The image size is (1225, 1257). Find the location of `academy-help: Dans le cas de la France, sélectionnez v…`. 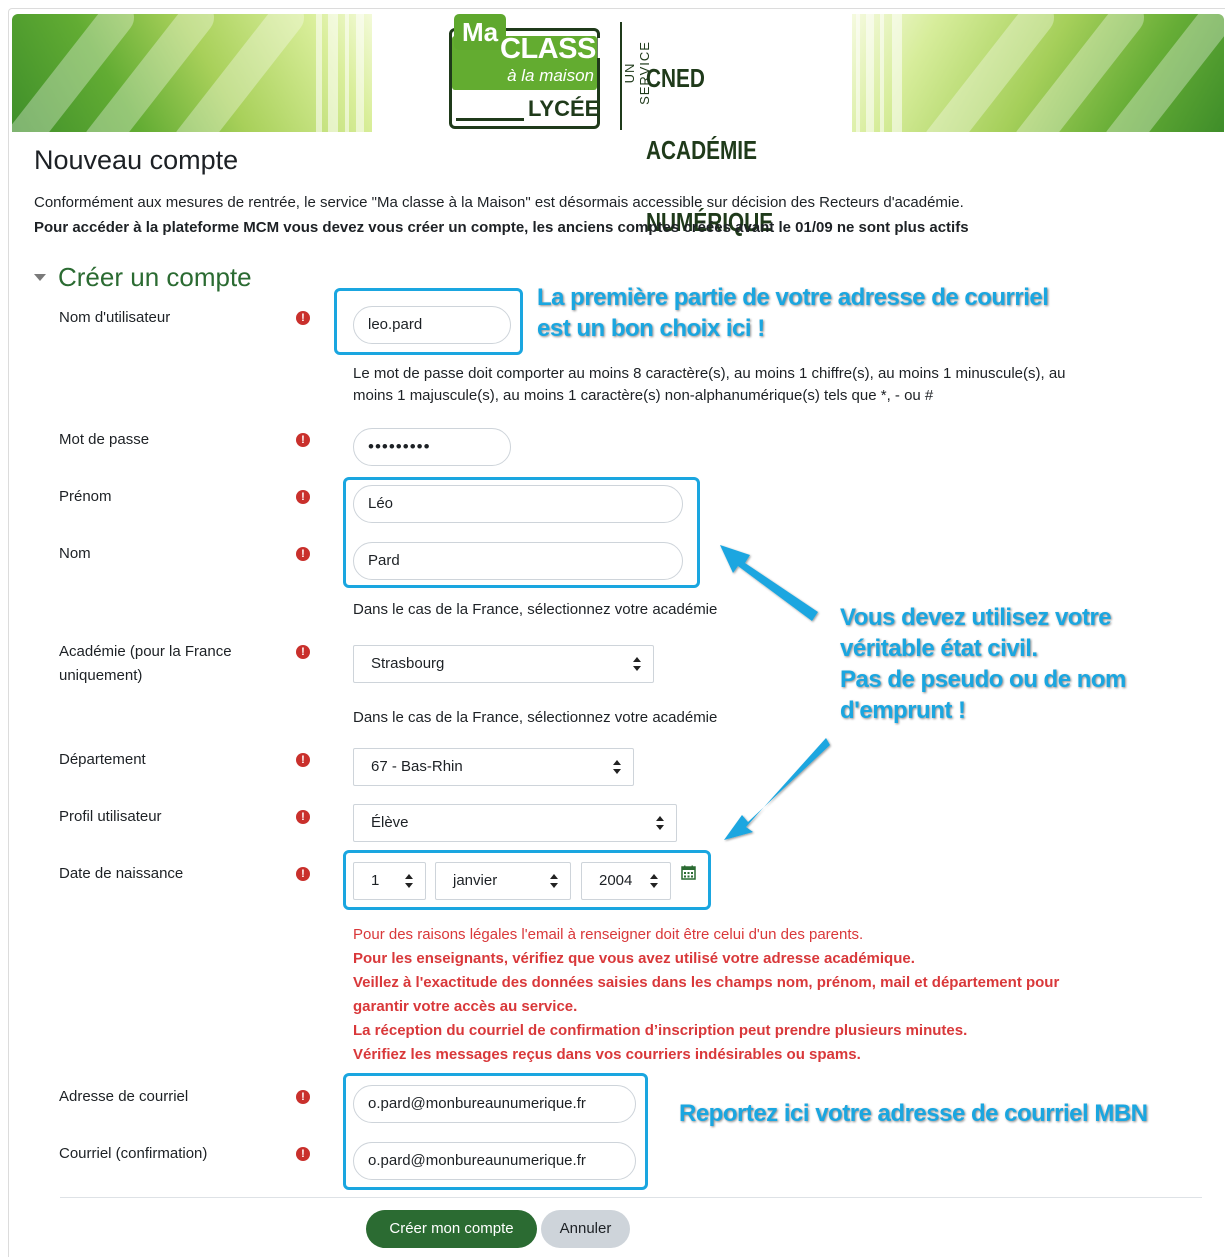

academy-help: Dans le cas de la France, sélectionnez v… is located at coordinates (535, 609).